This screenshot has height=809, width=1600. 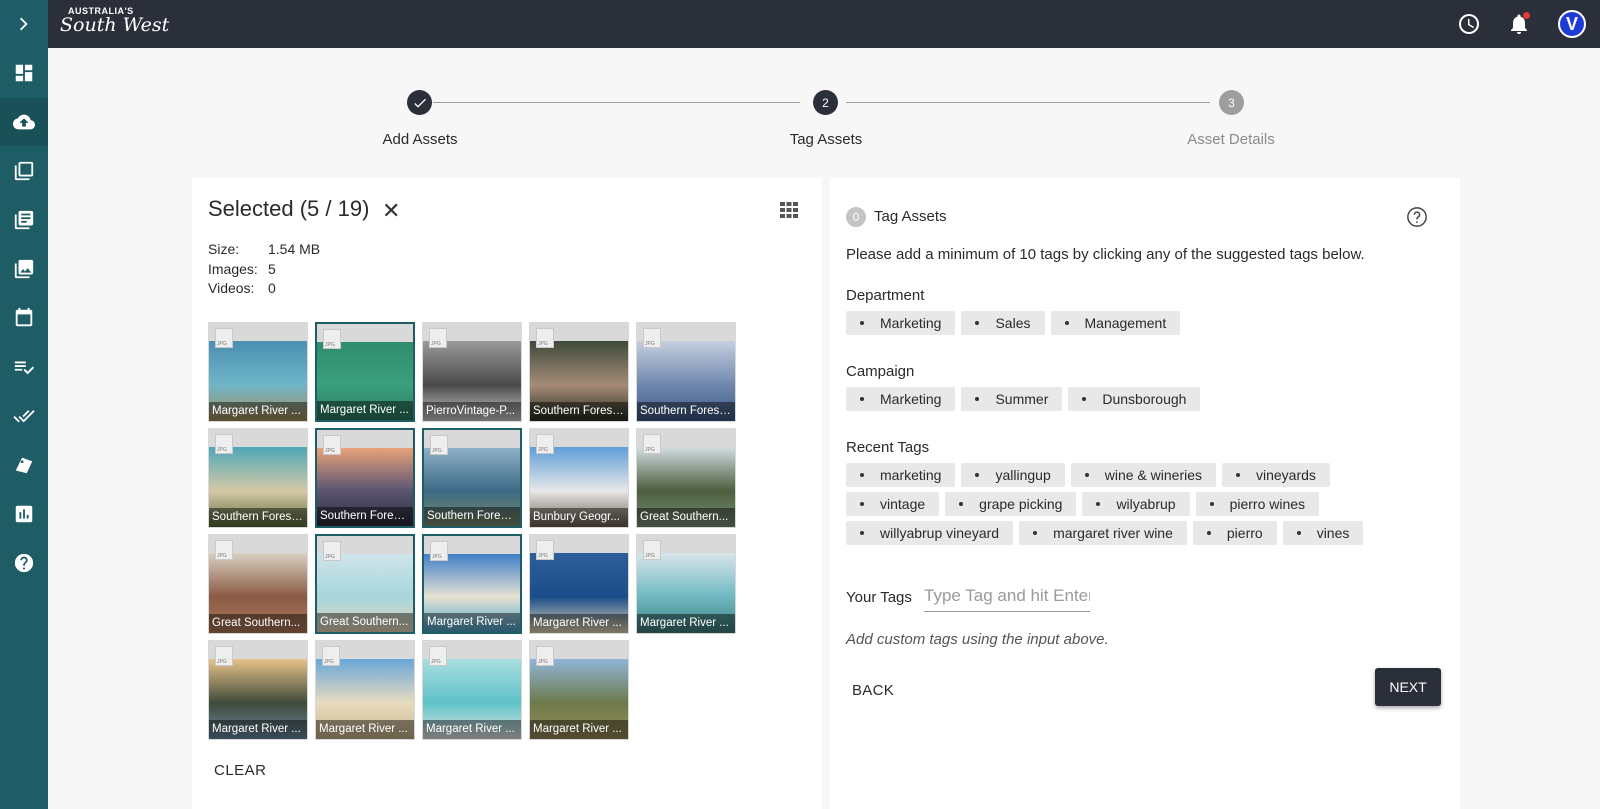 What do you see at coordinates (1276, 475) in the screenshot?
I see `suggested-tag-chip: vineyards` at bounding box center [1276, 475].